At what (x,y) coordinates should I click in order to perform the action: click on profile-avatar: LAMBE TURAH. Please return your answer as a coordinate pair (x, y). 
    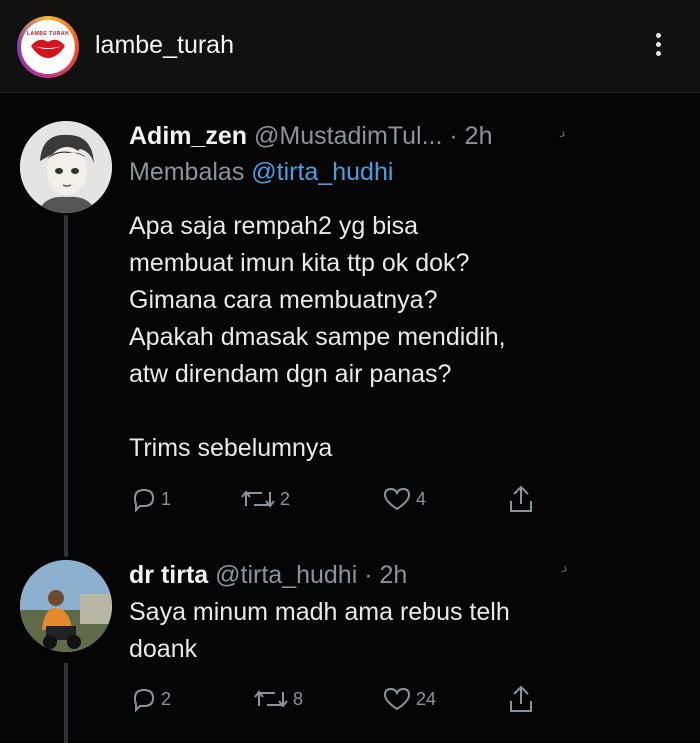
    Looking at the image, I should click on (48, 47).